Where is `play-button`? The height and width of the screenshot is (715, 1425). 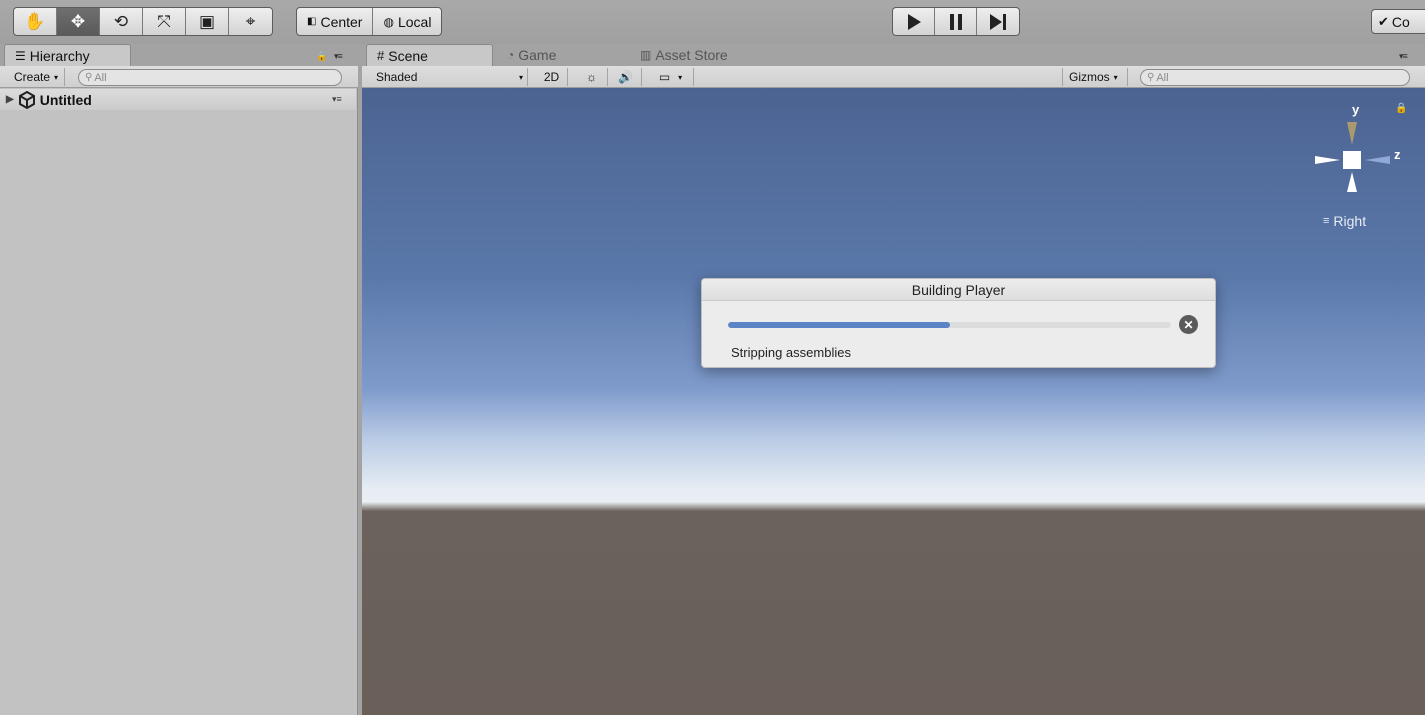 play-button is located at coordinates (914, 21).